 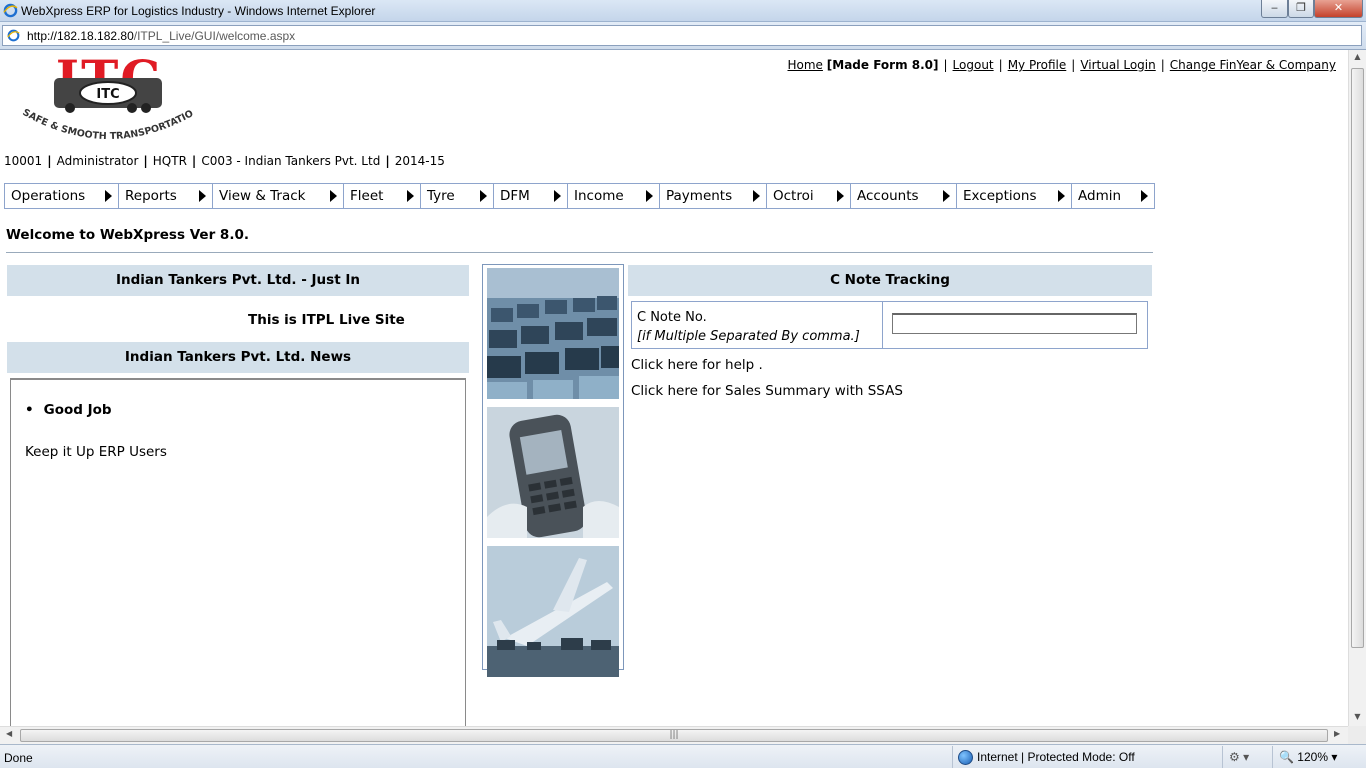 I want to click on menu-tyre: Tyre, so click(x=457, y=196).